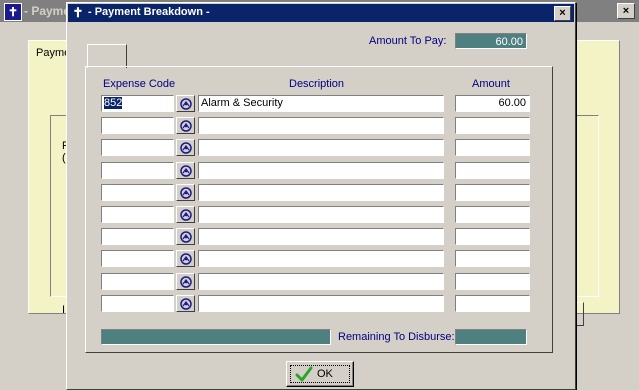 This screenshot has width=639, height=390. Describe the element at coordinates (113, 103) in the screenshot. I see `selected-text: 852` at that location.